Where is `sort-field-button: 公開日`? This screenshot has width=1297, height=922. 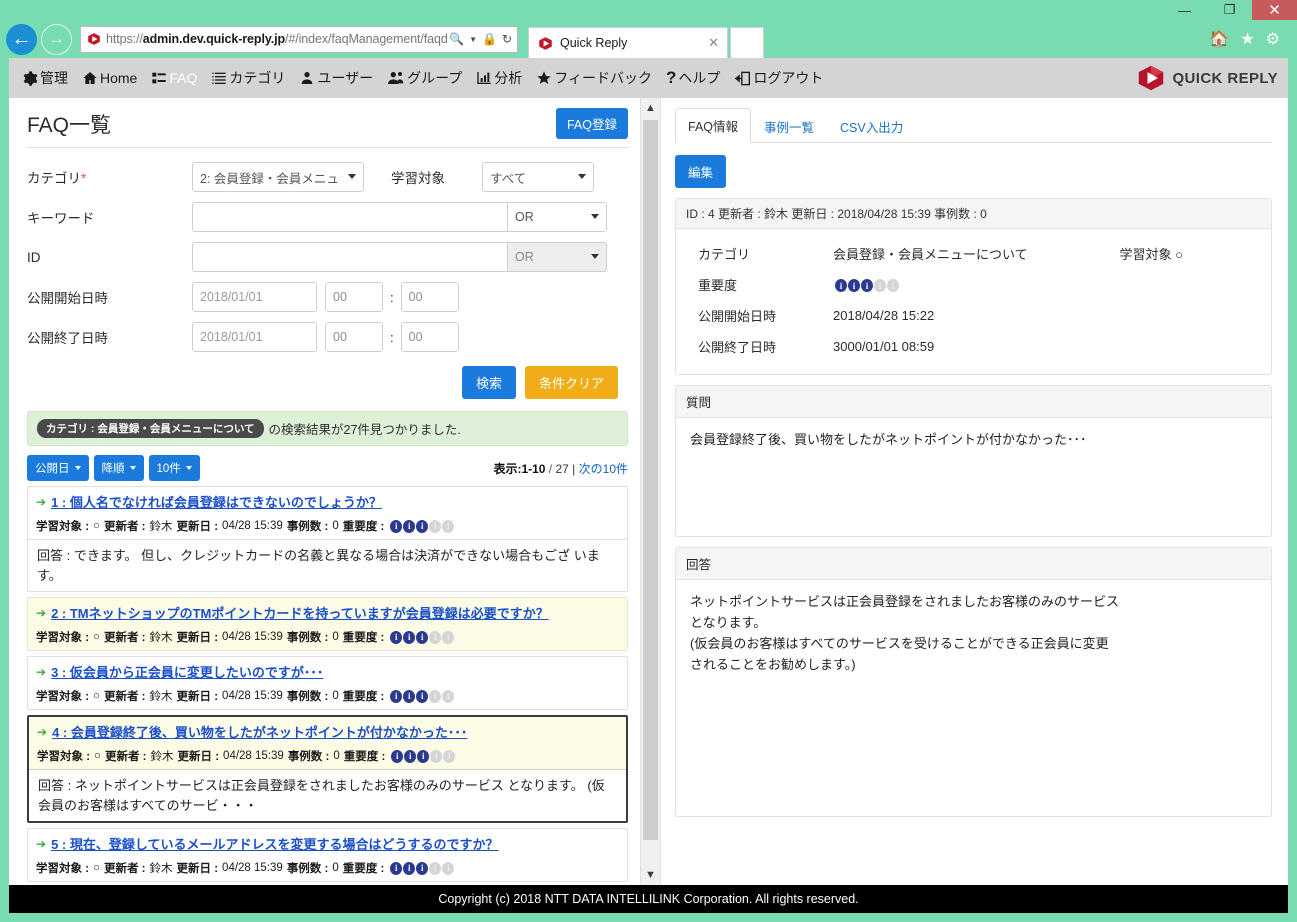
sort-field-button: 公開日 is located at coordinates (58, 468).